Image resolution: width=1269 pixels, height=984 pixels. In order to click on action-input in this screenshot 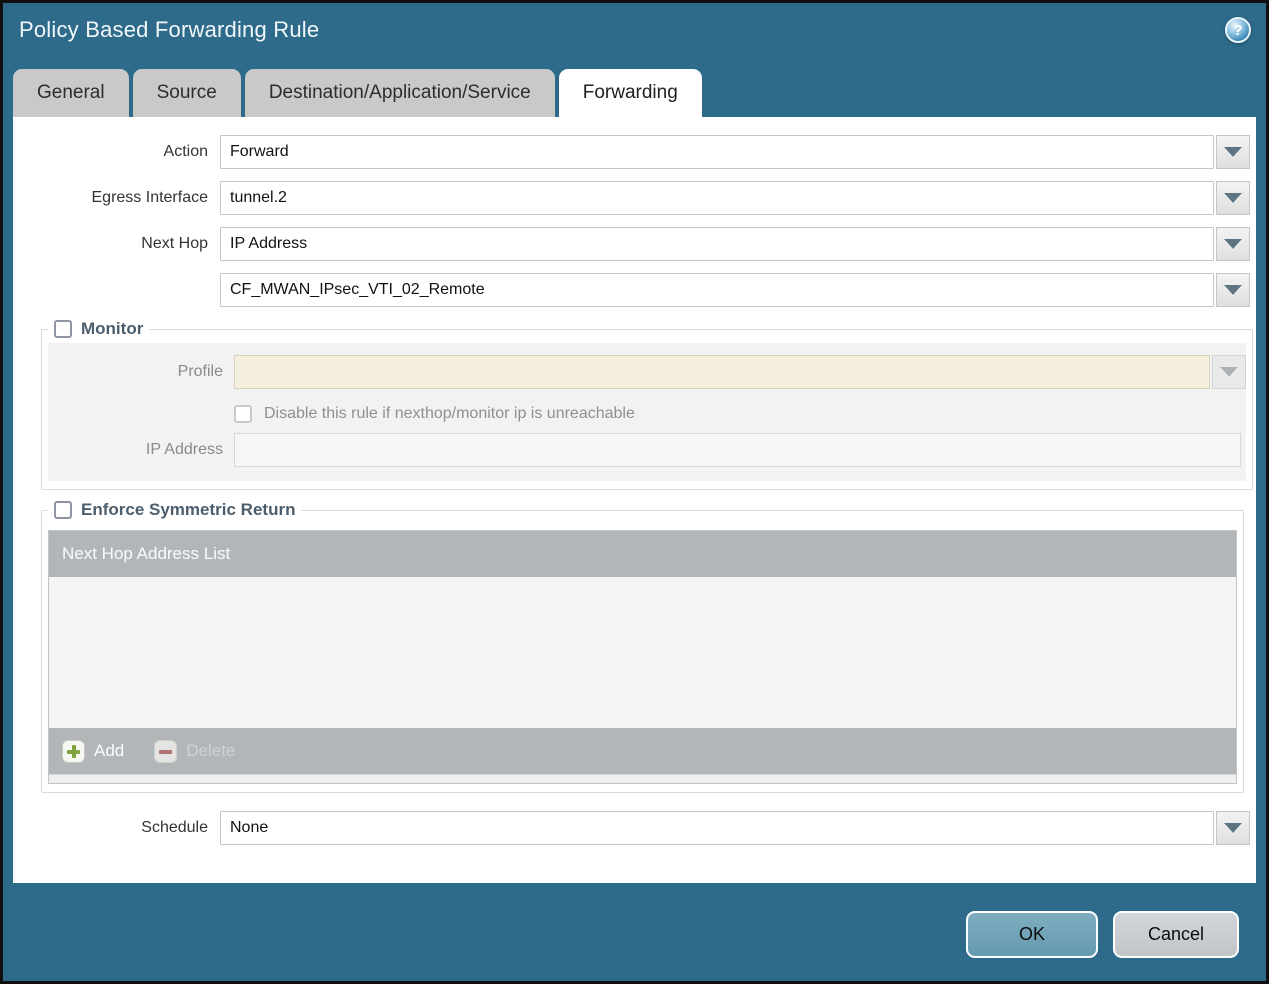, I will do `click(717, 152)`.